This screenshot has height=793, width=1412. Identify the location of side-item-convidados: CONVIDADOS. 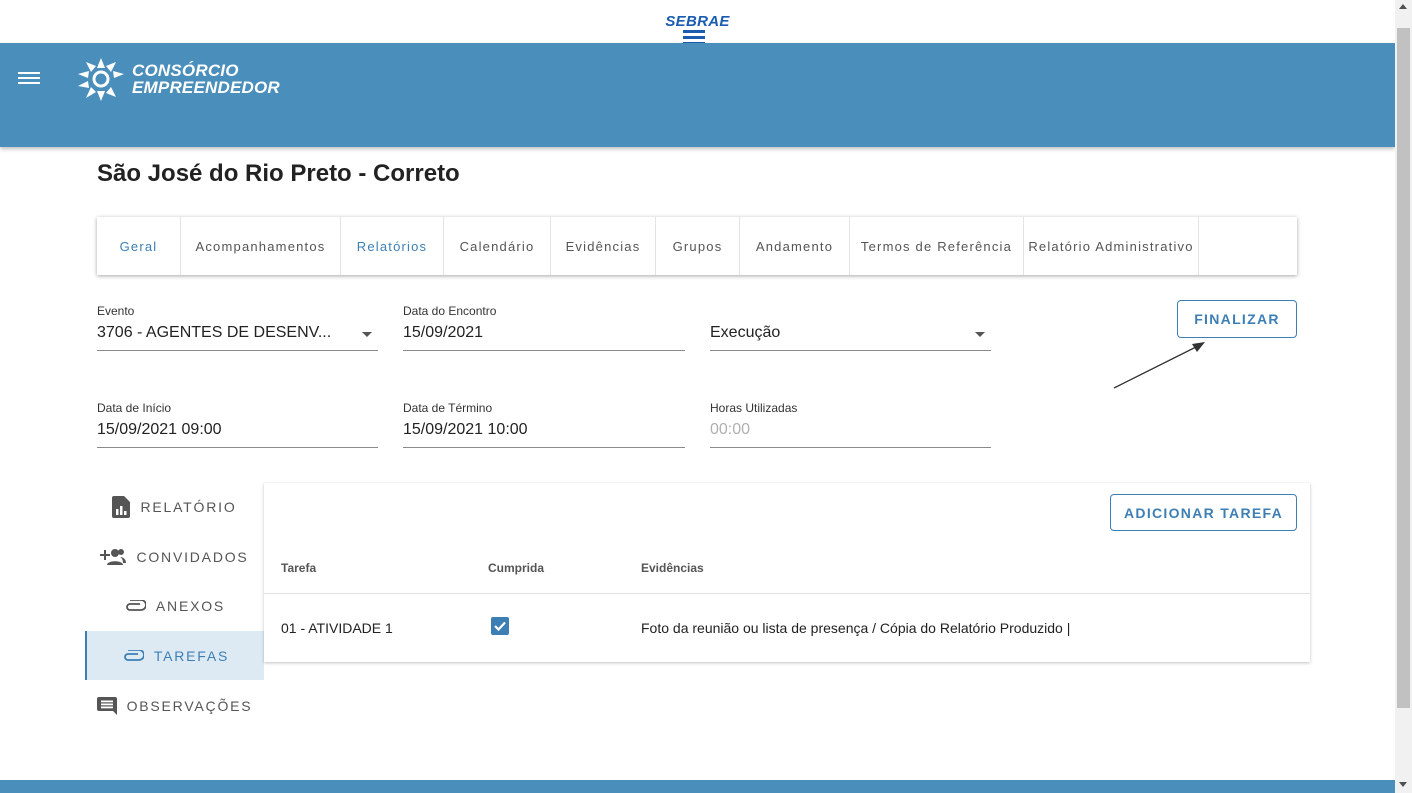
(174, 556).